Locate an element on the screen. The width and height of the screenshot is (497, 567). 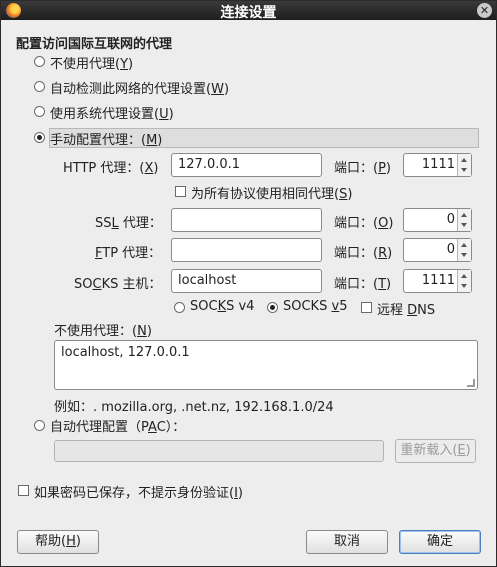
http-port-spinner: 1111 is located at coordinates (437, 165).